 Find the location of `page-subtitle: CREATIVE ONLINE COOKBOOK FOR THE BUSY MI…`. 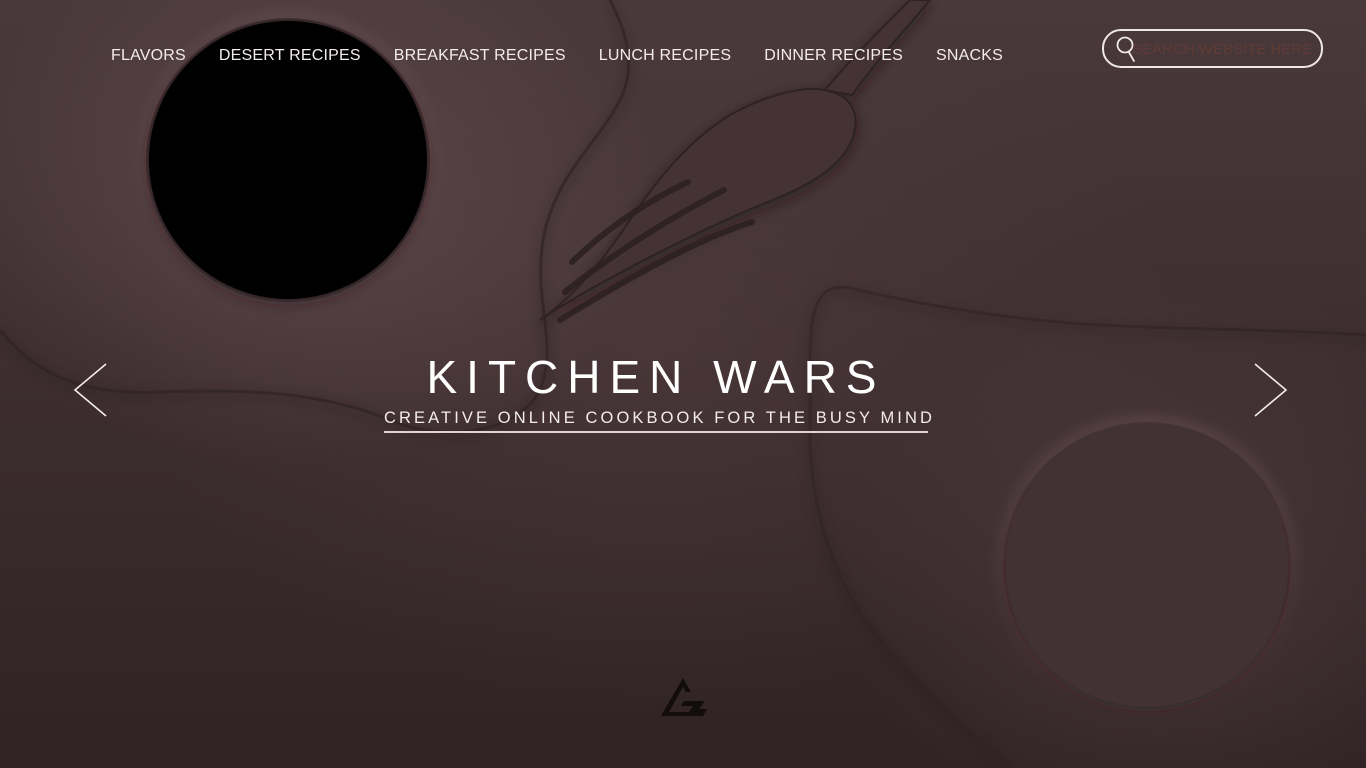

page-subtitle: CREATIVE ONLINE COOKBOOK FOR THE BUSY MI… is located at coordinates (658, 421).